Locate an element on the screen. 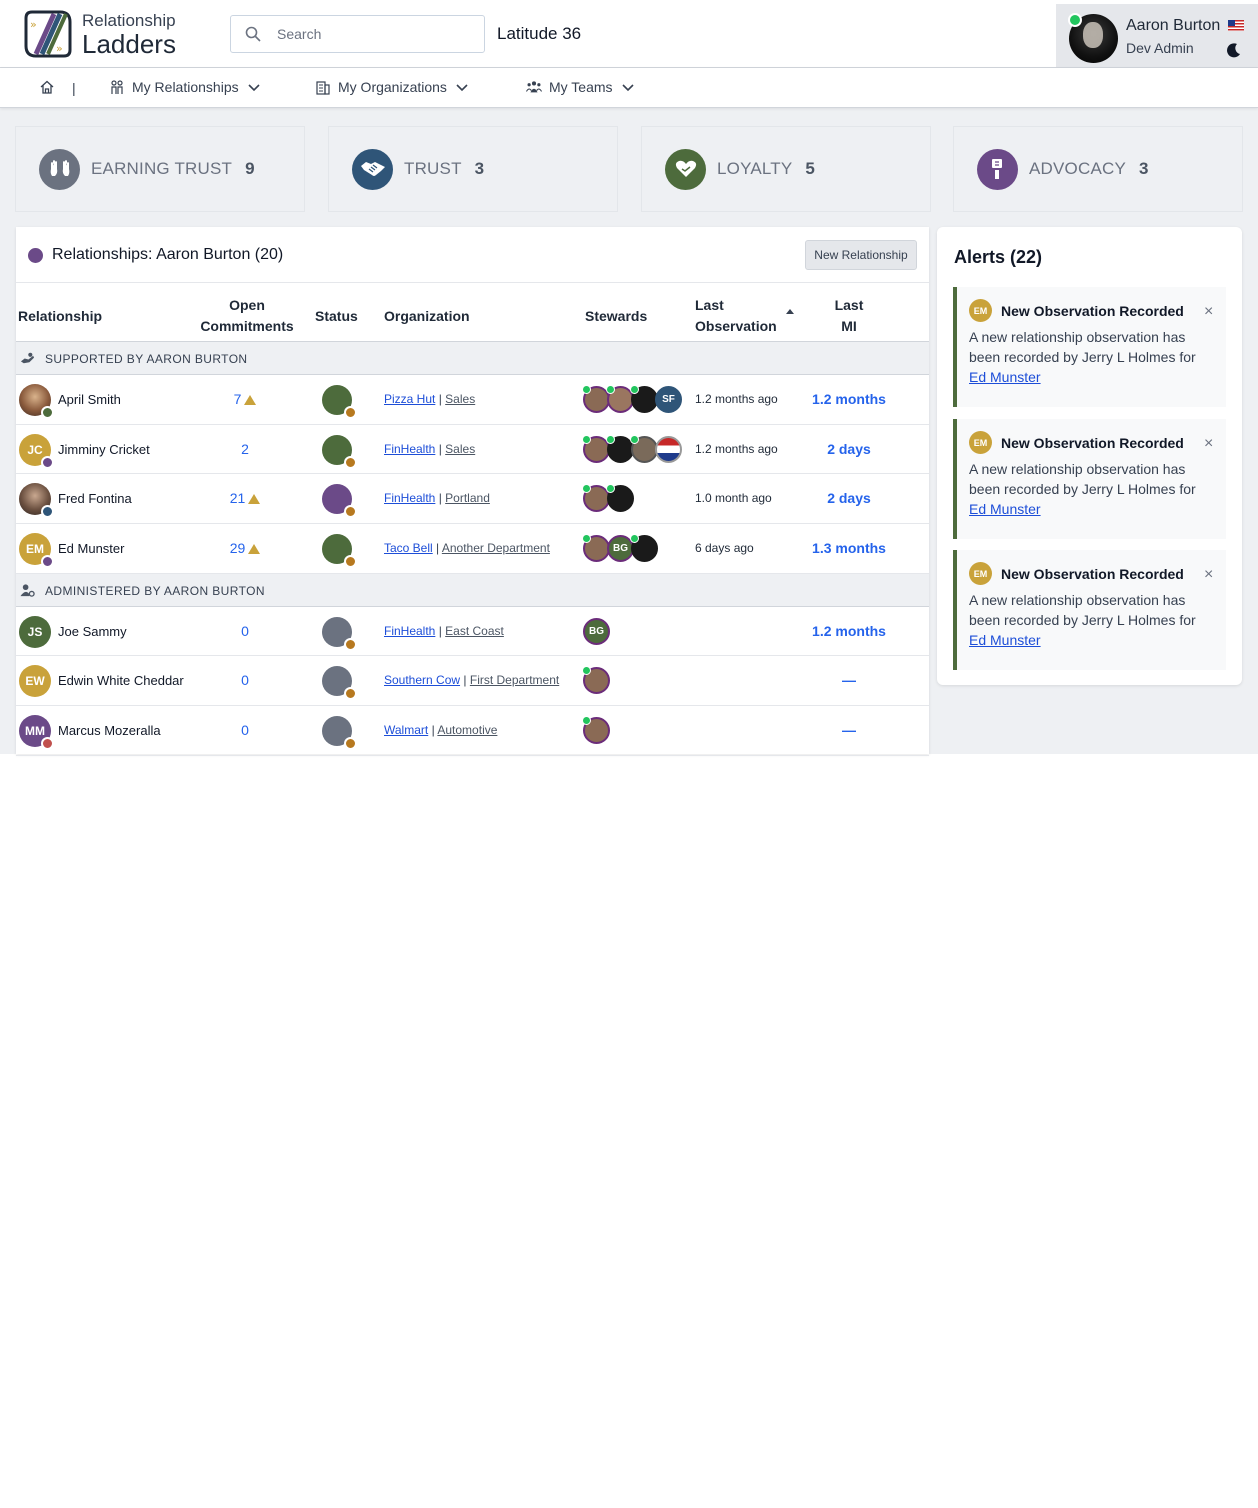 The height and width of the screenshot is (1508, 1258). moon-icon is located at coordinates (1234, 50).